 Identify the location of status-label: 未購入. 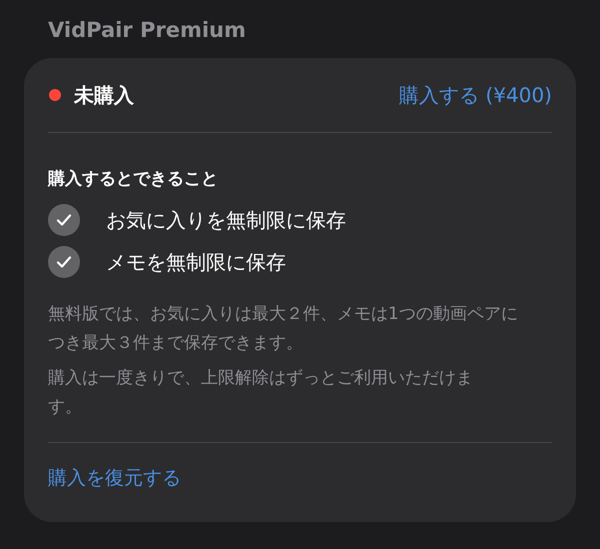
(104, 95).